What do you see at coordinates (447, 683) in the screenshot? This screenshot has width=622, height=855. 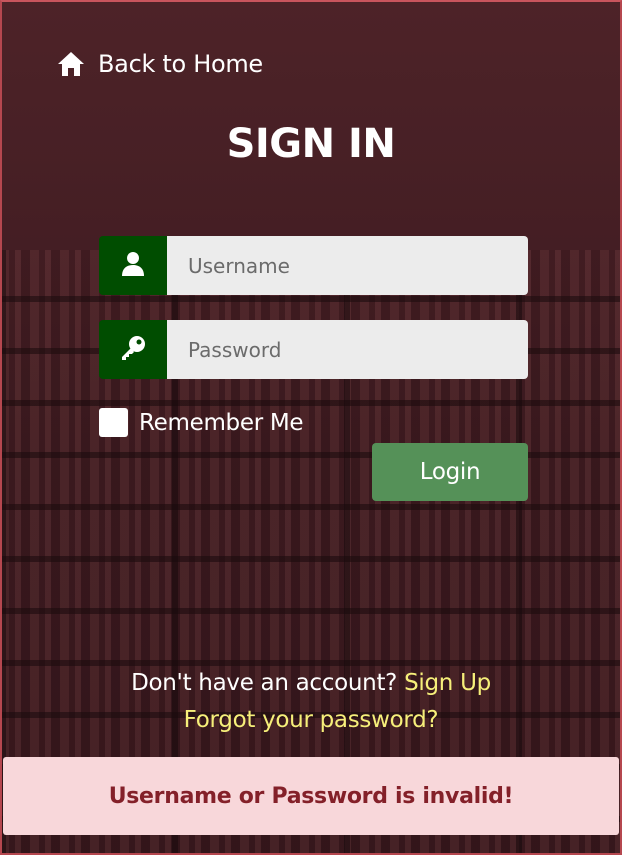 I see `sign-up-link: Sign Up` at bounding box center [447, 683].